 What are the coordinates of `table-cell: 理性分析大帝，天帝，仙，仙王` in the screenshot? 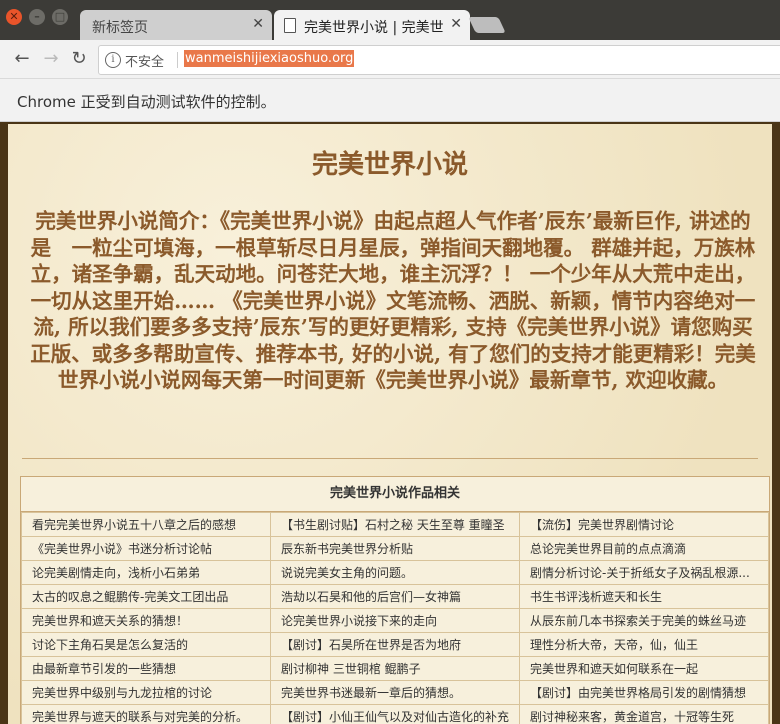 It's located at (644, 644).